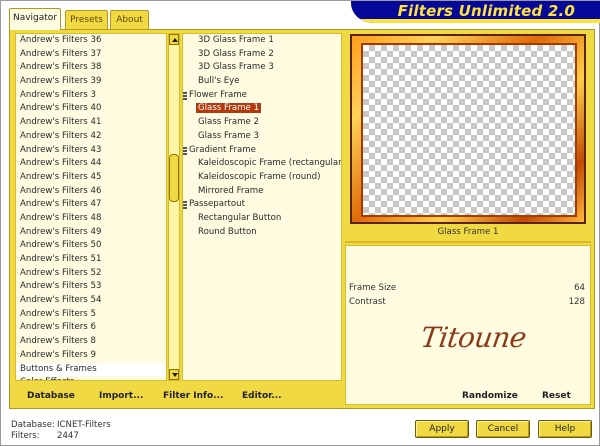 This screenshot has width=600, height=446. Describe the element at coordinates (91, 246) in the screenshot. I see `category-item: Andrew's Filters 50` at that location.